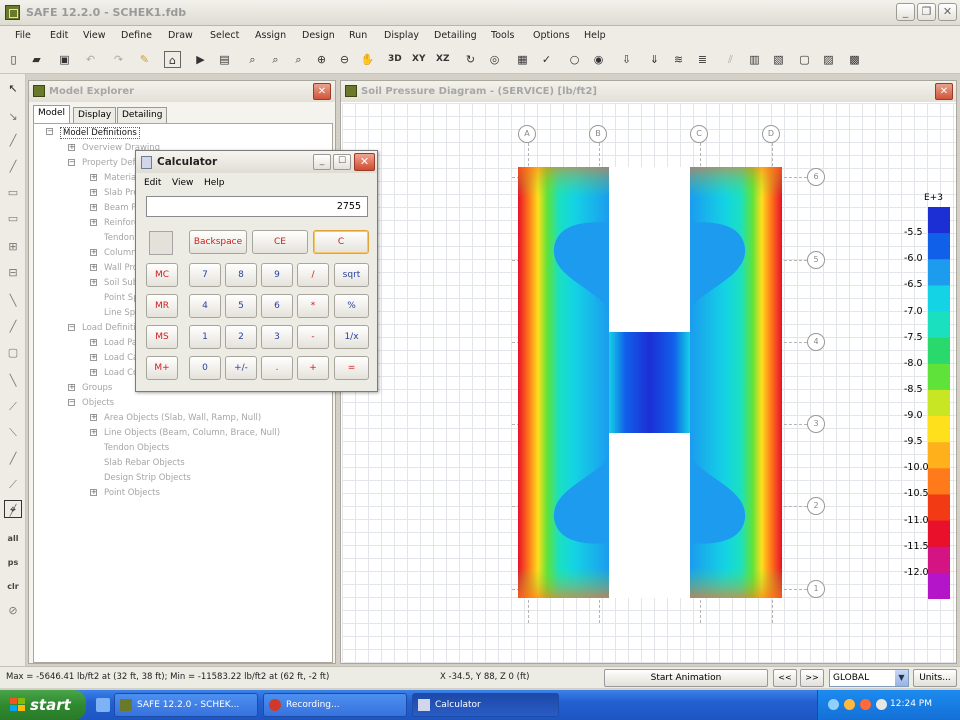  What do you see at coordinates (854, 59) in the screenshot?
I see `report-icon: ▩` at bounding box center [854, 59].